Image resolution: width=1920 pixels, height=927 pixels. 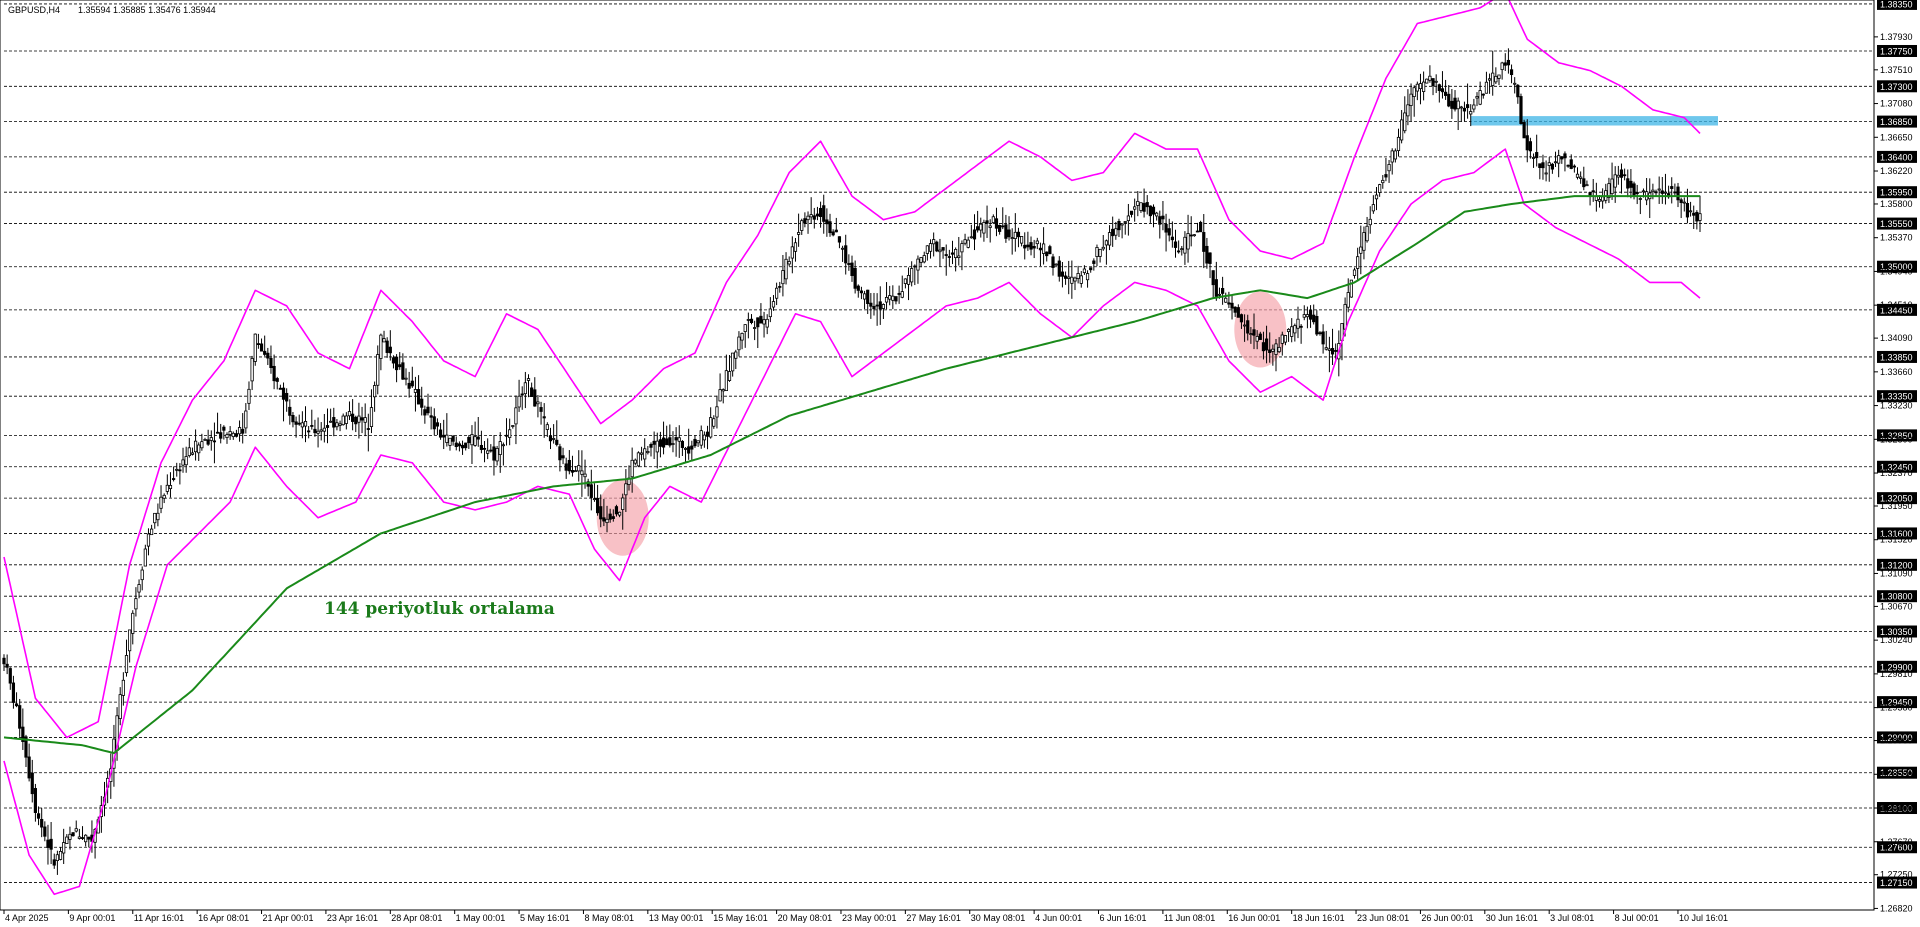 I want to click on y-tick-label: 1.31090, so click(x=1896, y=573).